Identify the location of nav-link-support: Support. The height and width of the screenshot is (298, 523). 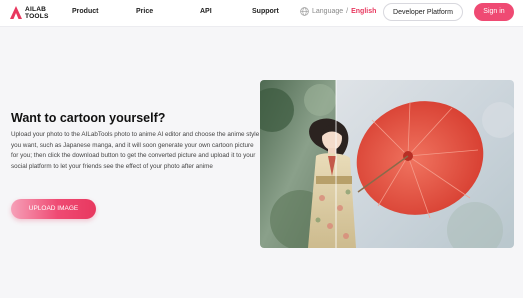
(265, 11).